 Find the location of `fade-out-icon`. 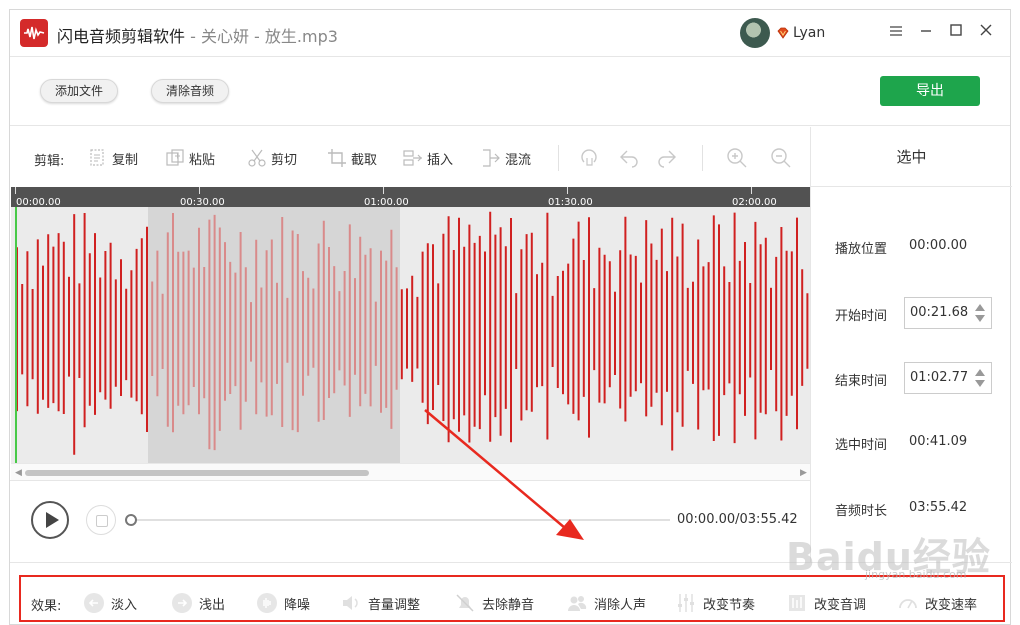

fade-out-icon is located at coordinates (182, 603).